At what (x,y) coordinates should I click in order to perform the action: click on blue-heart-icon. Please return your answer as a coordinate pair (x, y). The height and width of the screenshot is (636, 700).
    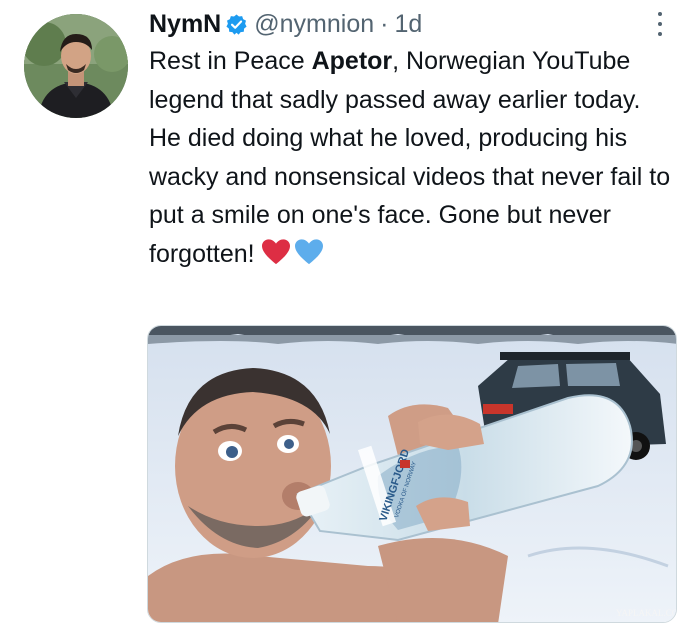
    Looking at the image, I should click on (308, 251).